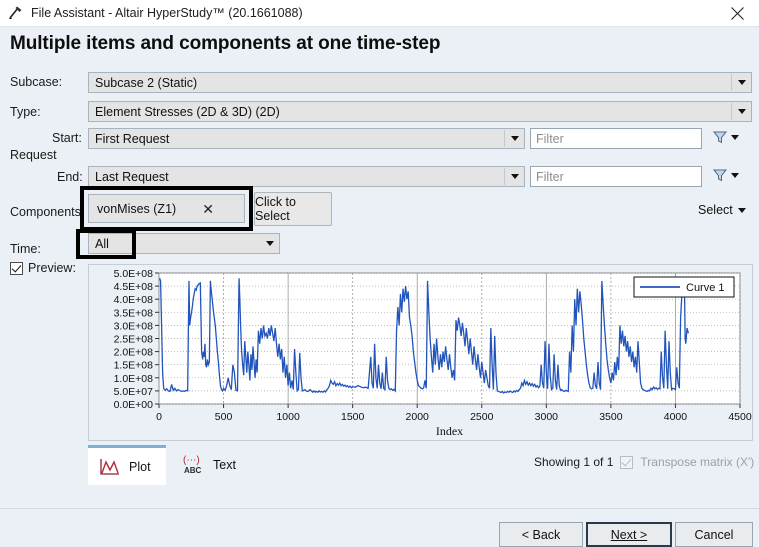 Image resolution: width=759 pixels, height=547 pixels. I want to click on click-to-select-button: Click to Select, so click(293, 209).